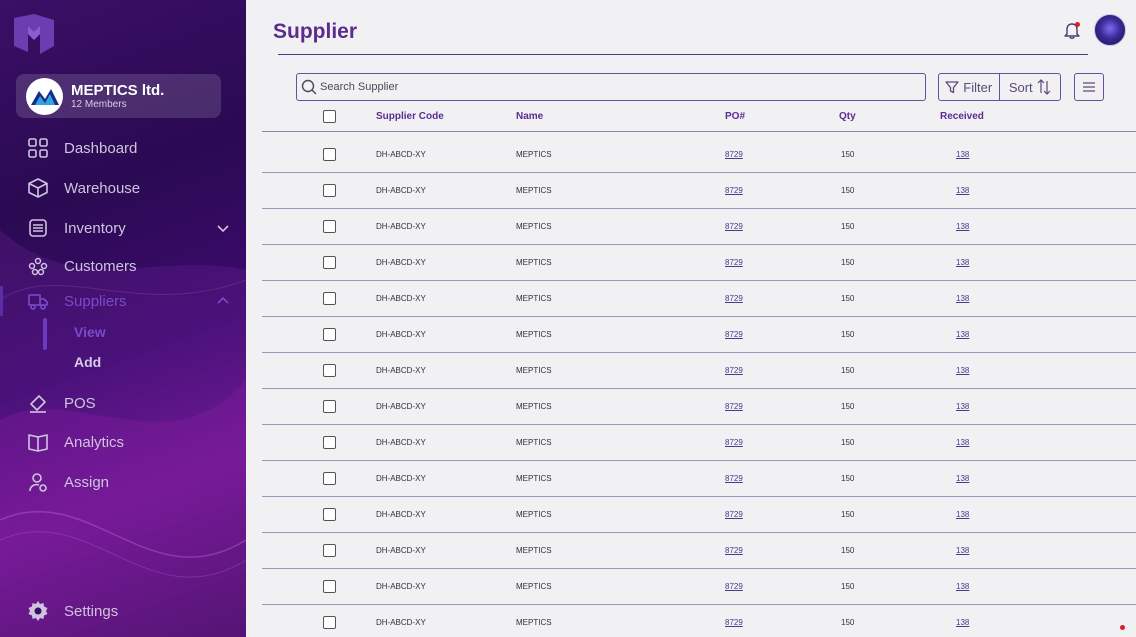 Image resolution: width=1136 pixels, height=637 pixels. I want to click on sort-label: Sort, so click(1020, 87).